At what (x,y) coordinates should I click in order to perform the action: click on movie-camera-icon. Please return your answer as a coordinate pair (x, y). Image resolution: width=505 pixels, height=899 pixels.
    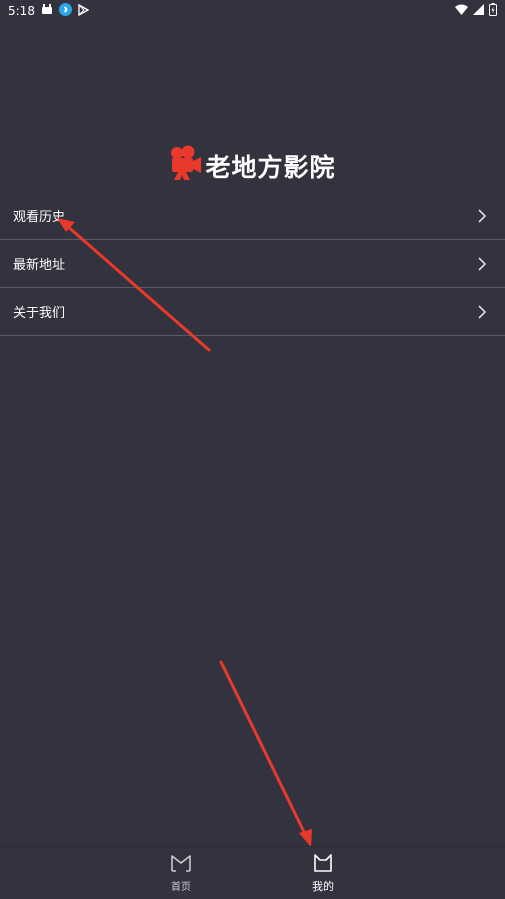
    Looking at the image, I should click on (186, 166).